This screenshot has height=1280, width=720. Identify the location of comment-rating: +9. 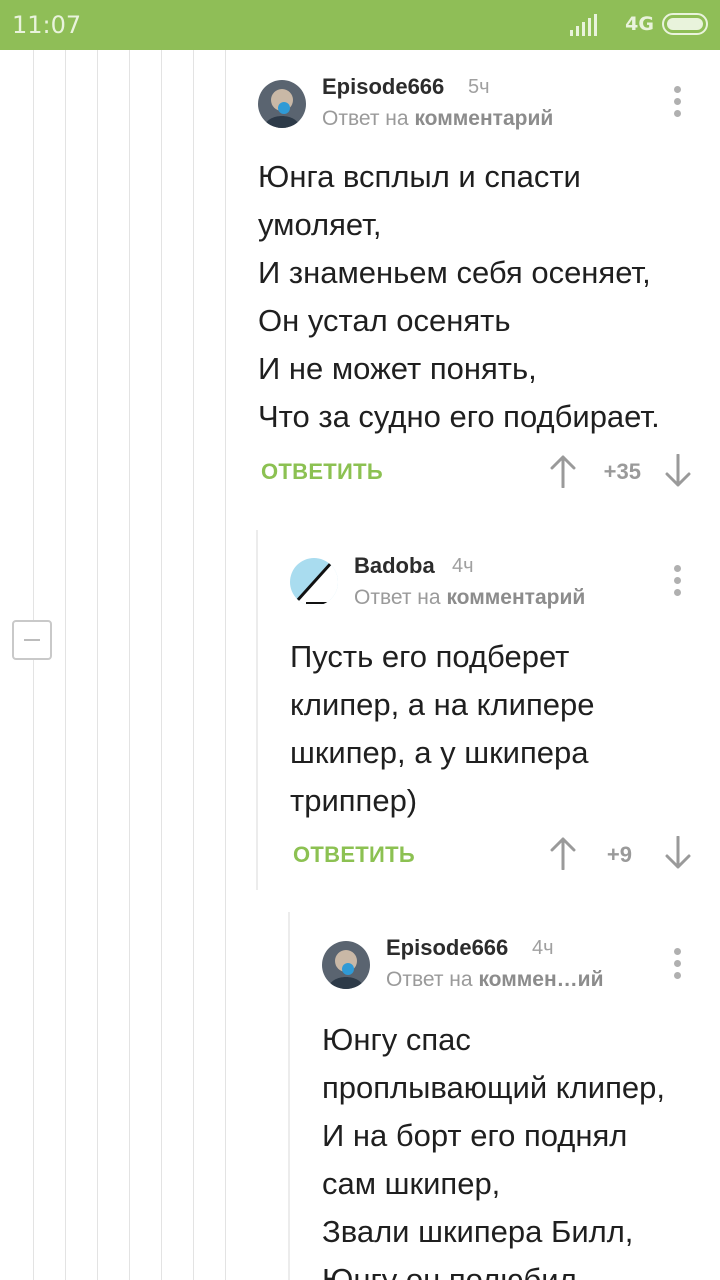
(619, 854).